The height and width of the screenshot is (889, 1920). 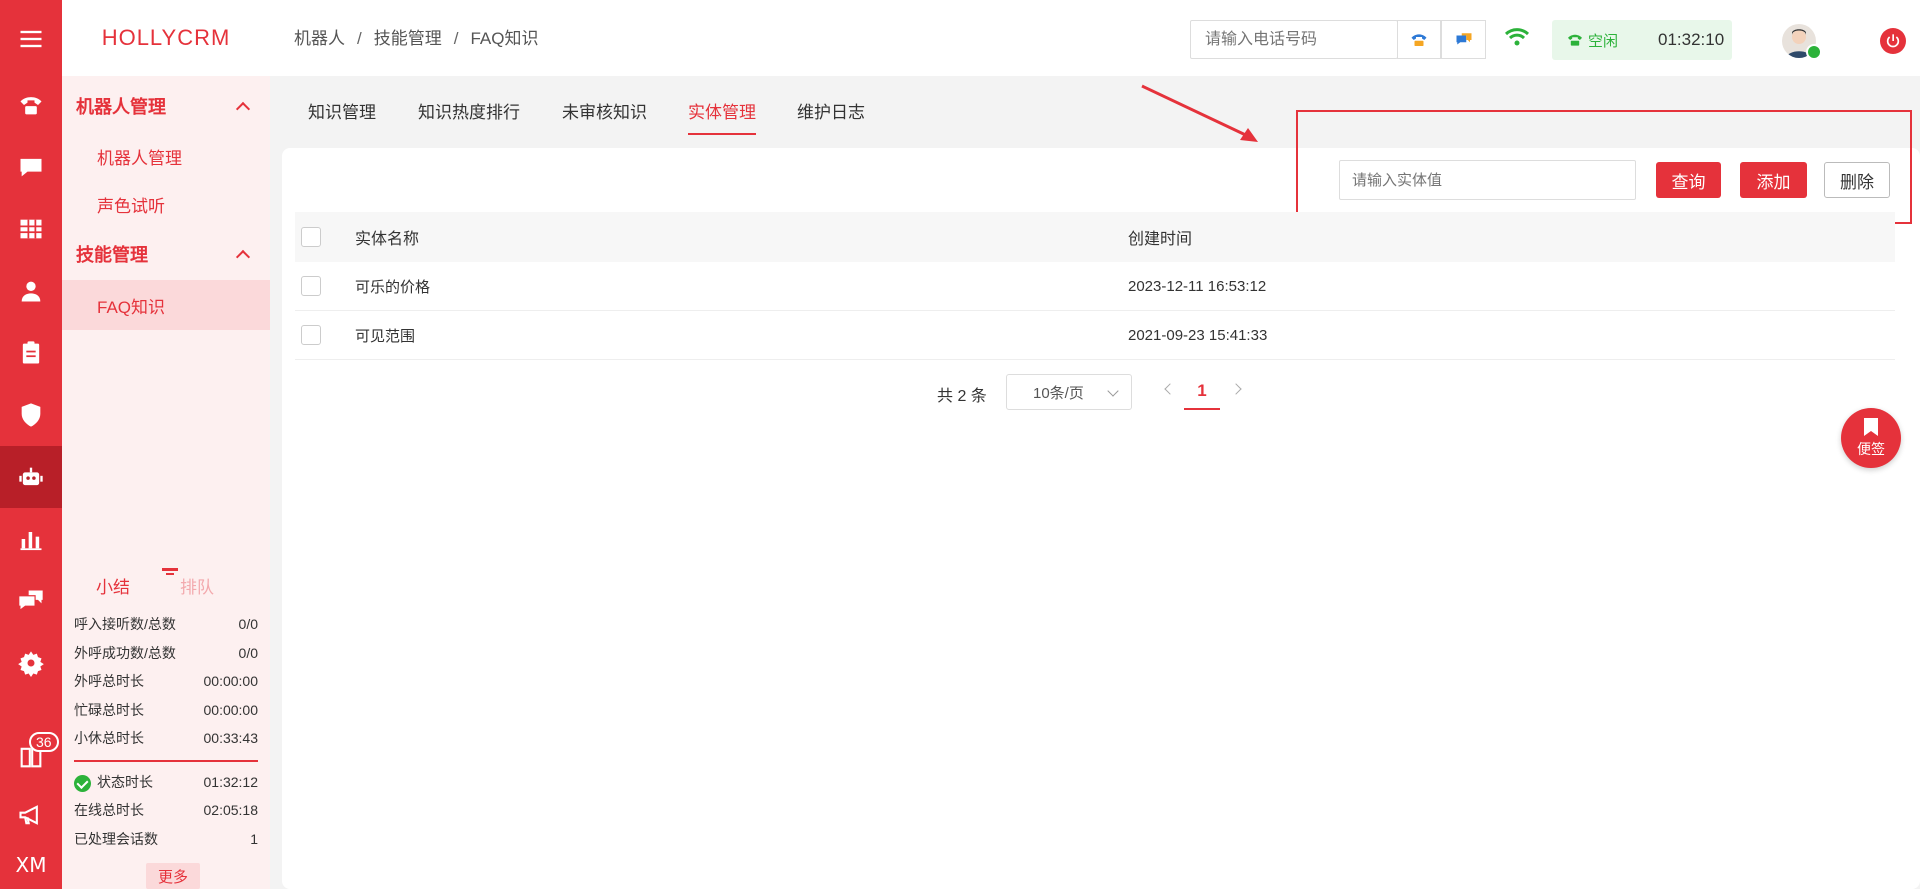 What do you see at coordinates (166, 204) in the screenshot?
I see `sidebar-item-voice-audition: 声色试听` at bounding box center [166, 204].